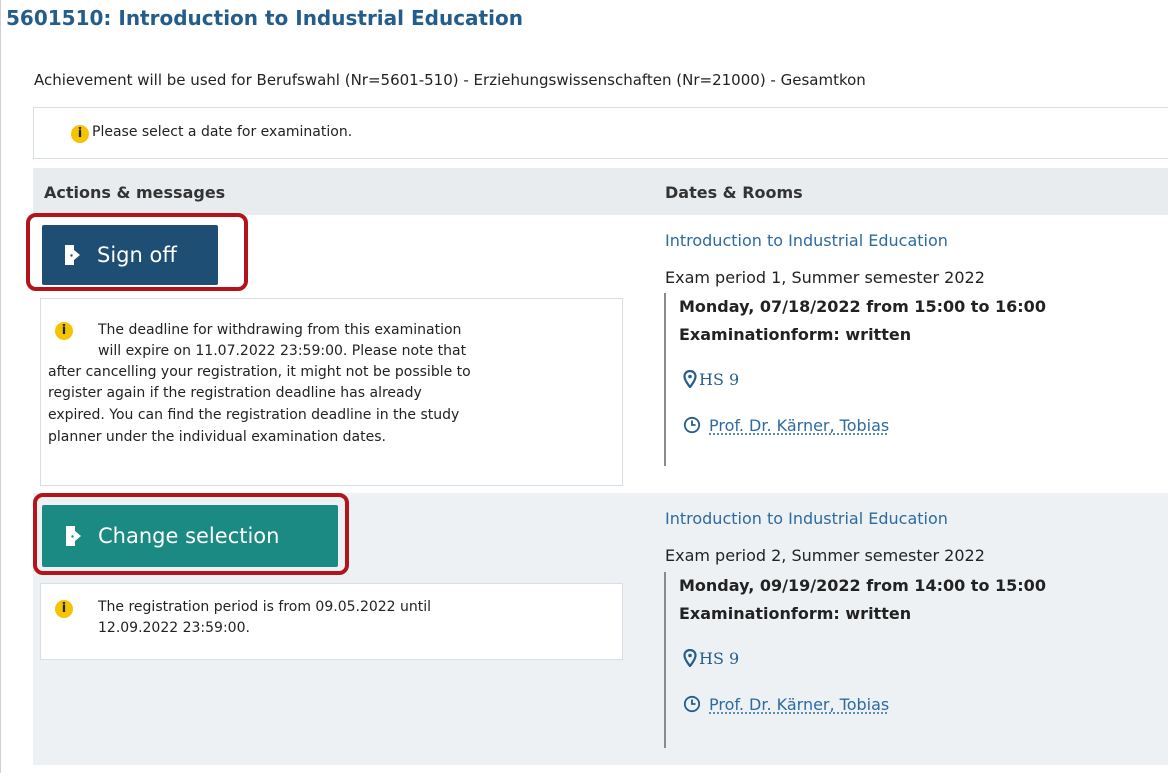 The width and height of the screenshot is (1168, 773). What do you see at coordinates (825, 555) in the screenshot?
I see `exam-period: Exam period 2, Summer semester 2022` at bounding box center [825, 555].